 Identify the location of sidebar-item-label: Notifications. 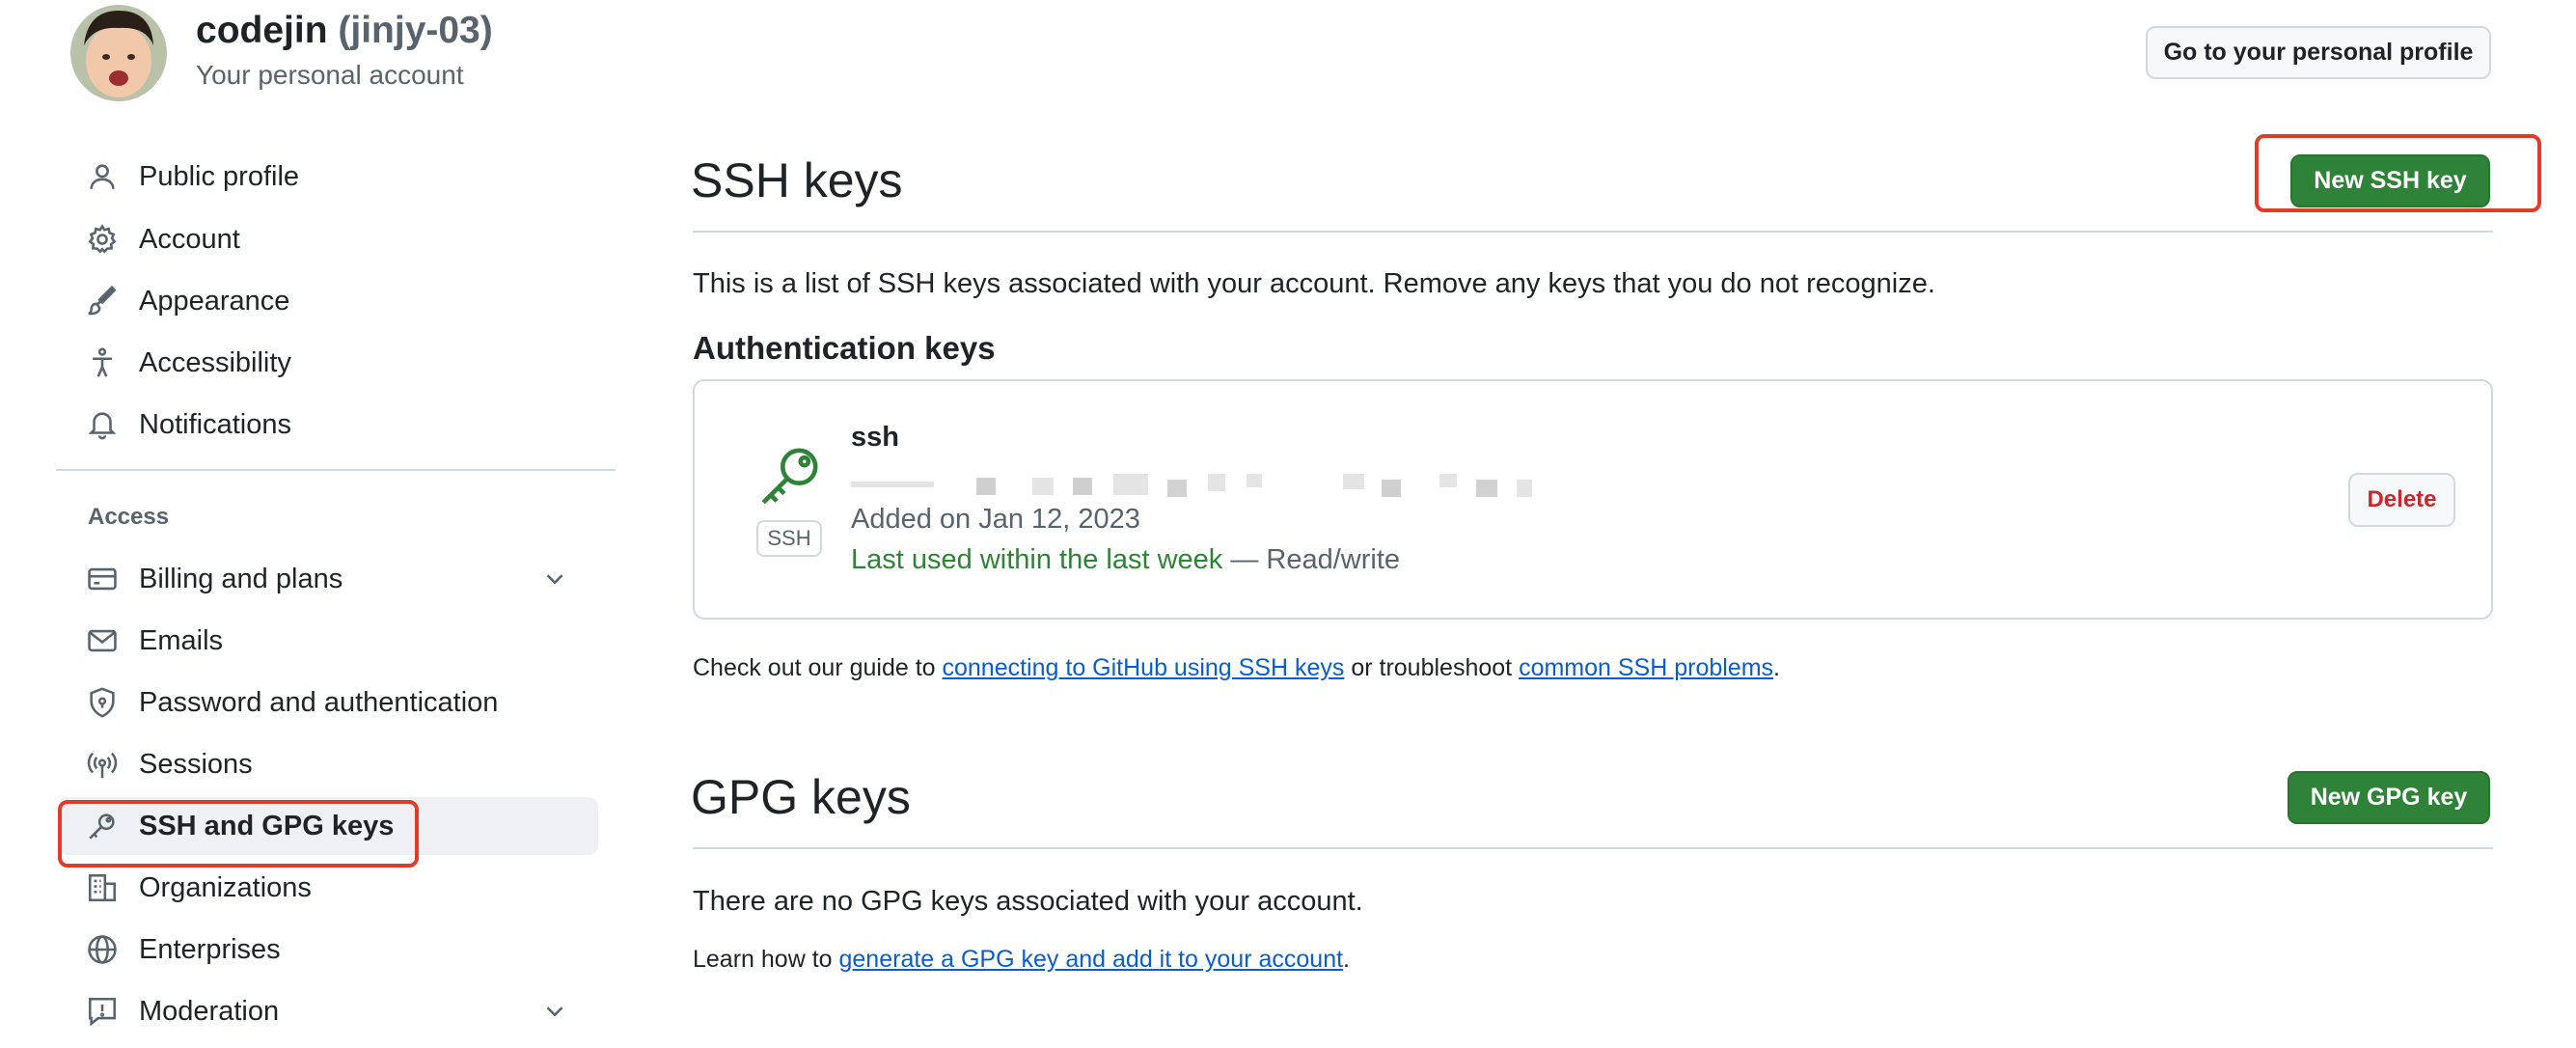
(215, 424).